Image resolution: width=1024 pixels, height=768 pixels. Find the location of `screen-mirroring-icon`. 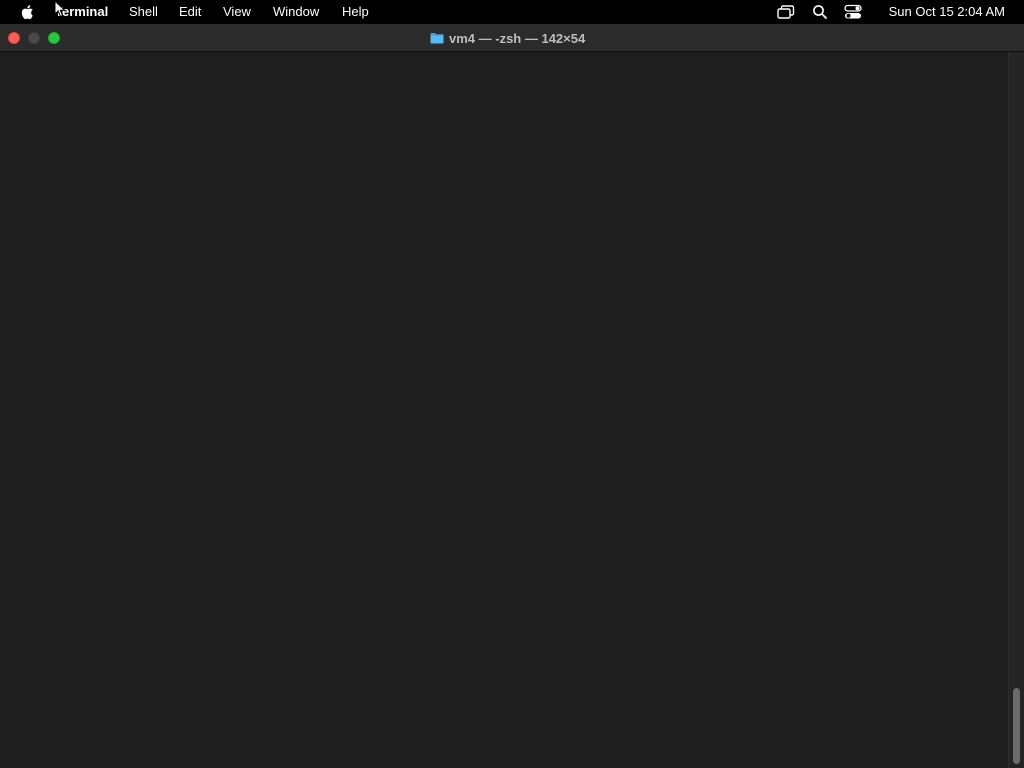

screen-mirroring-icon is located at coordinates (786, 12).